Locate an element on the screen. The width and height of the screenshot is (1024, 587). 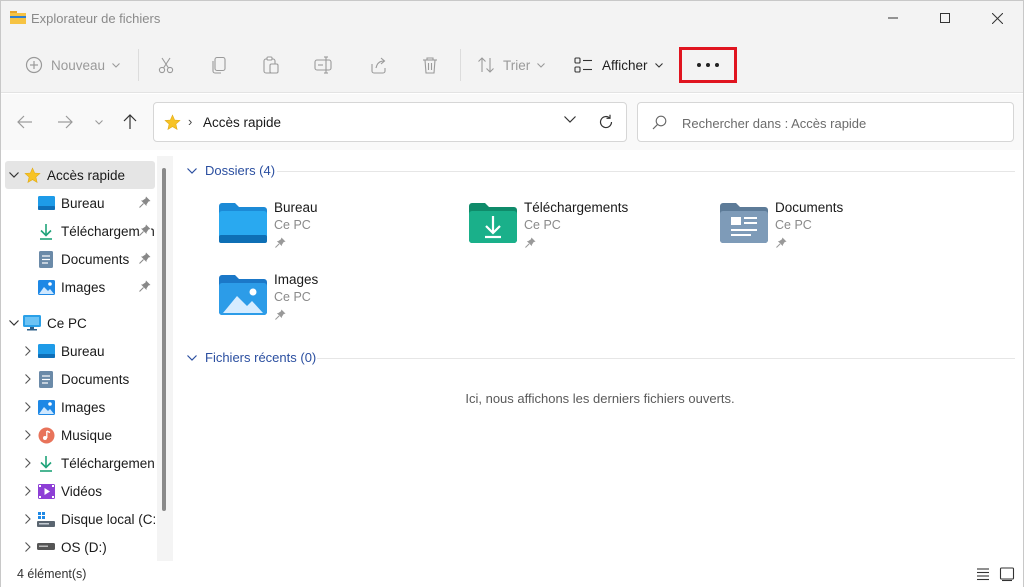
group-divider is located at coordinates (666, 358).